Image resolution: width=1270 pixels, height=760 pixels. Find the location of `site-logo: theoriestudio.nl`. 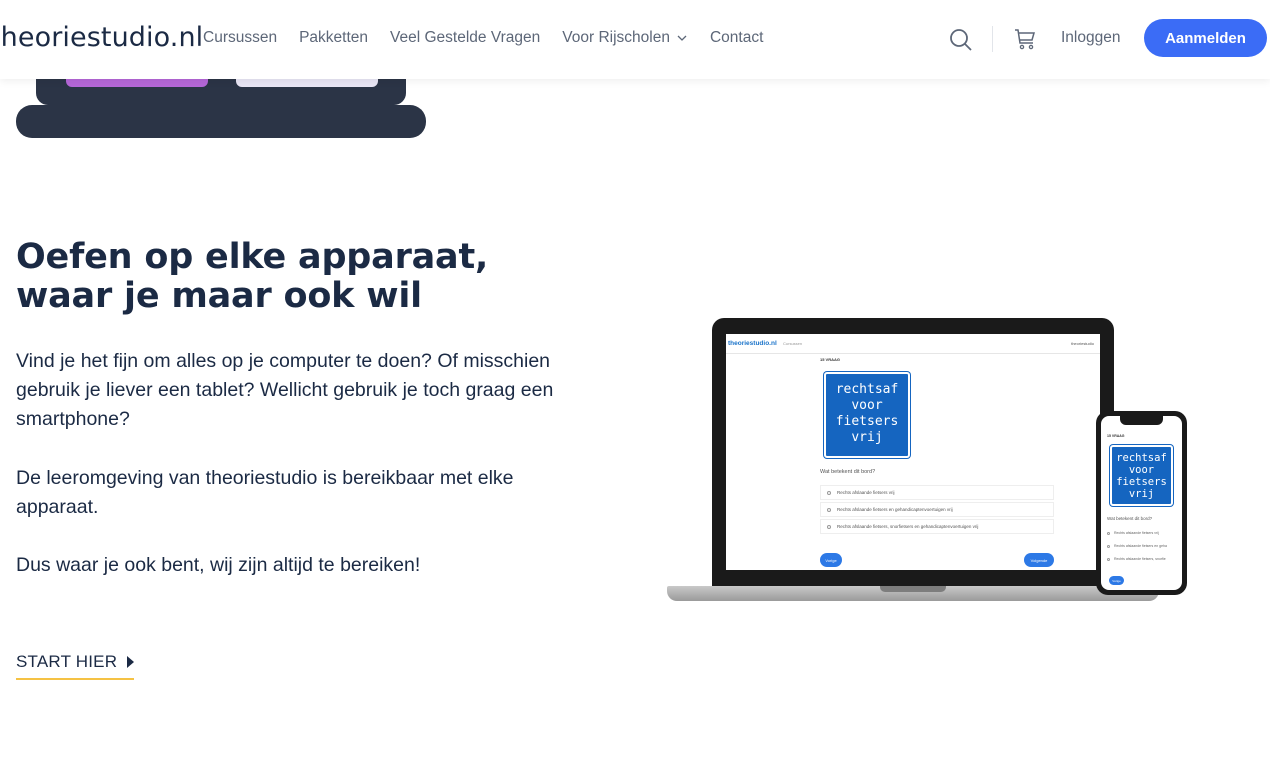

site-logo: theoriestudio.nl is located at coordinates (101, 37).